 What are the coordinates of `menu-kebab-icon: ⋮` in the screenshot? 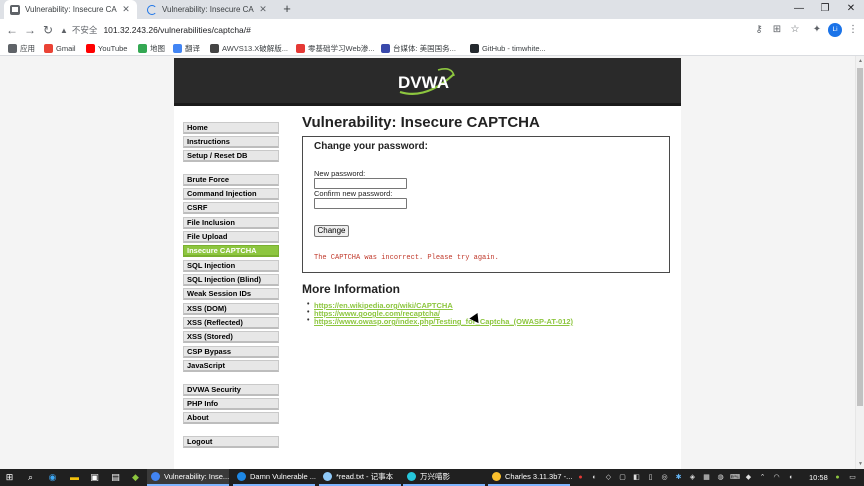 It's located at (853, 30).